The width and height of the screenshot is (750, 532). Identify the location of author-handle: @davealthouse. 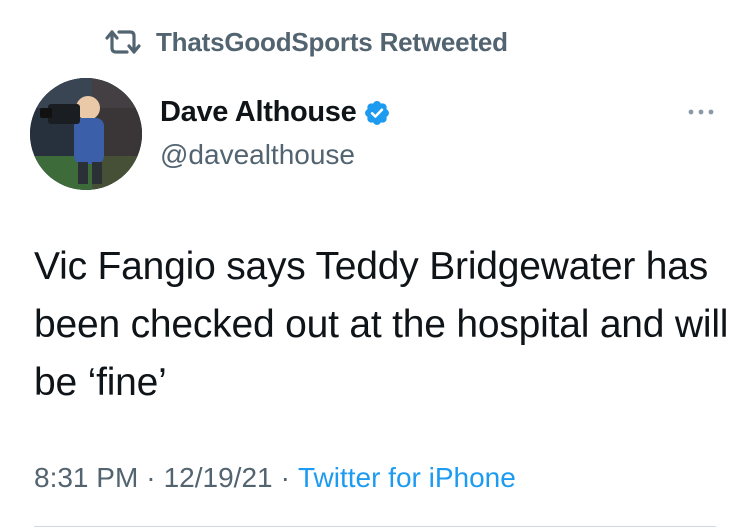
(257, 155).